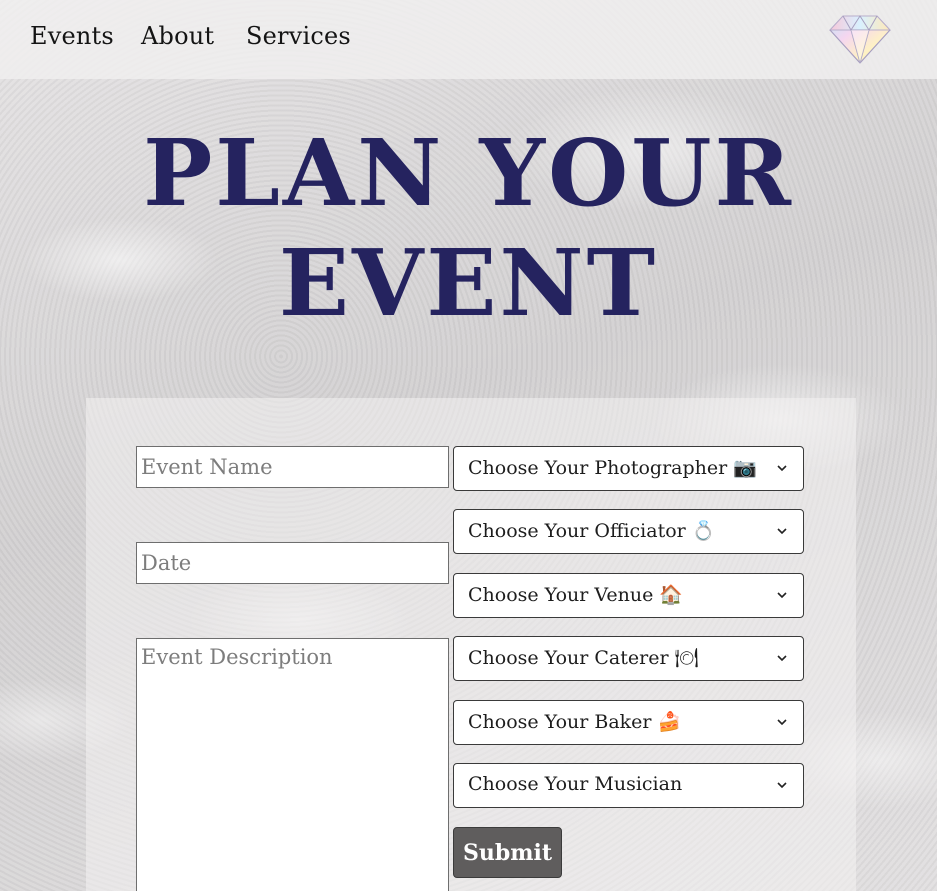 This screenshot has width=937, height=891. What do you see at coordinates (612, 468) in the screenshot?
I see `photographer-select-label: Choose Your Photographer 📷` at bounding box center [612, 468].